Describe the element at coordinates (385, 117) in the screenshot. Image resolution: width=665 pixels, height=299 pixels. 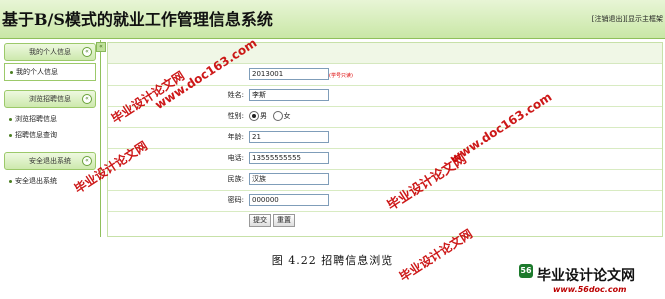
I see `form-row-gender: 性别: 男 女` at that location.